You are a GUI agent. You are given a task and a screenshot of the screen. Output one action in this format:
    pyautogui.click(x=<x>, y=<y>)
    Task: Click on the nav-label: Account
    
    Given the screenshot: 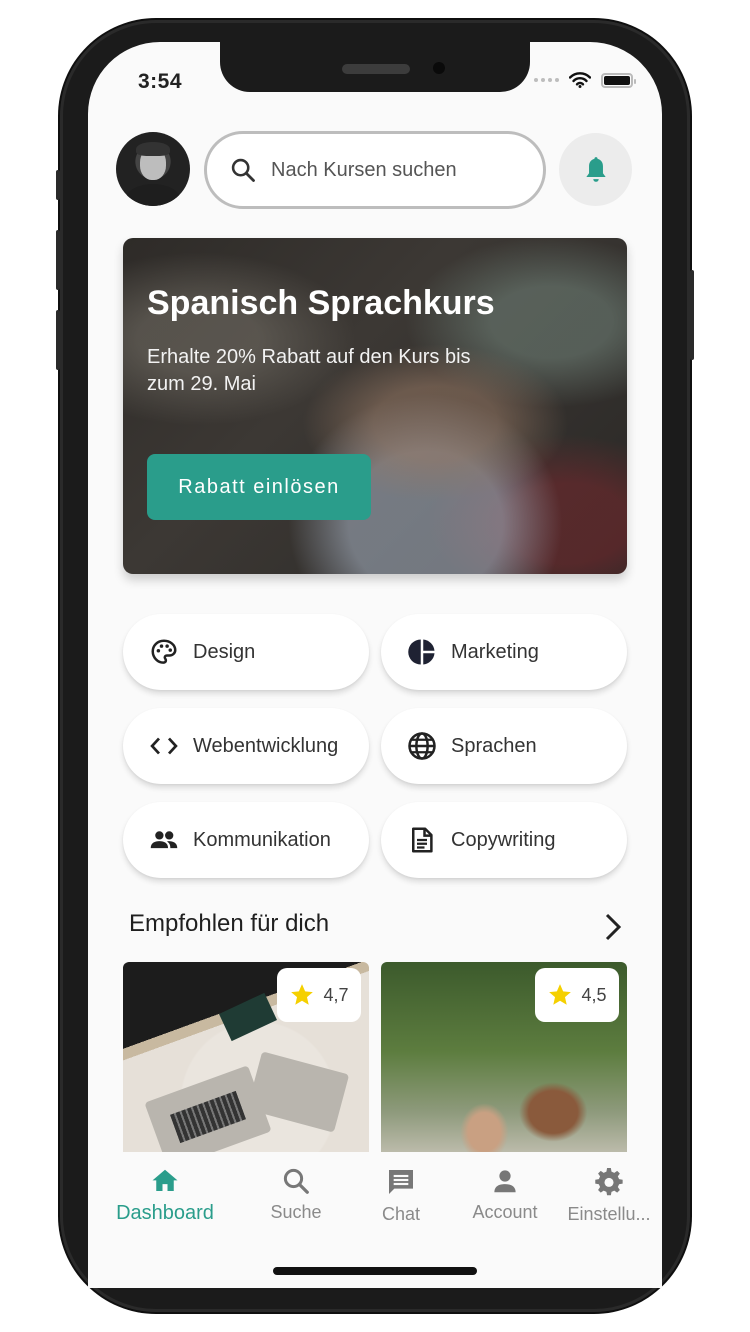 What is the action you would take?
    pyautogui.click(x=505, y=1212)
    